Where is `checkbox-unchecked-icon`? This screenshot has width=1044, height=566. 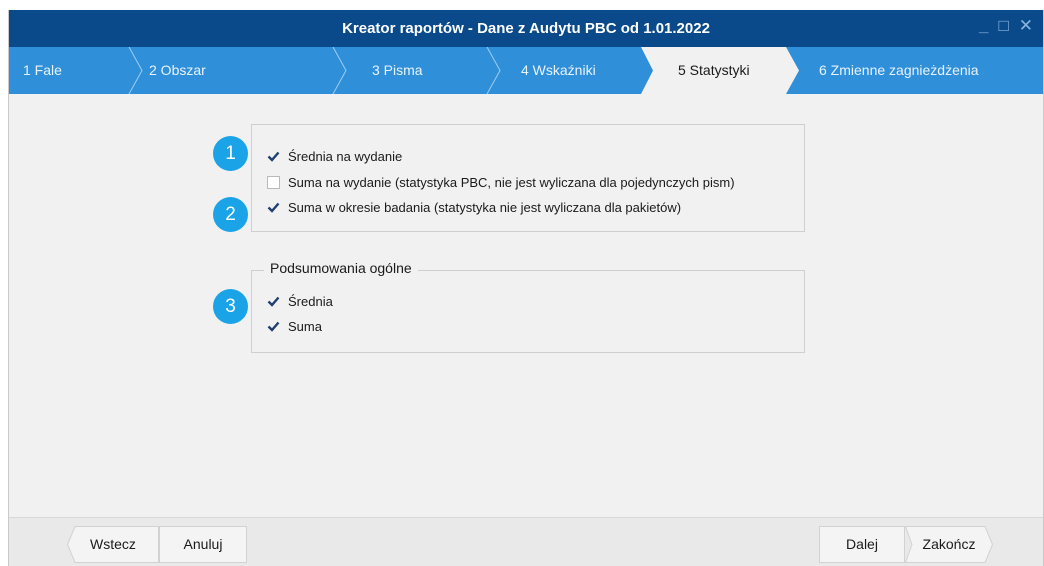
checkbox-unchecked-icon is located at coordinates (273, 182).